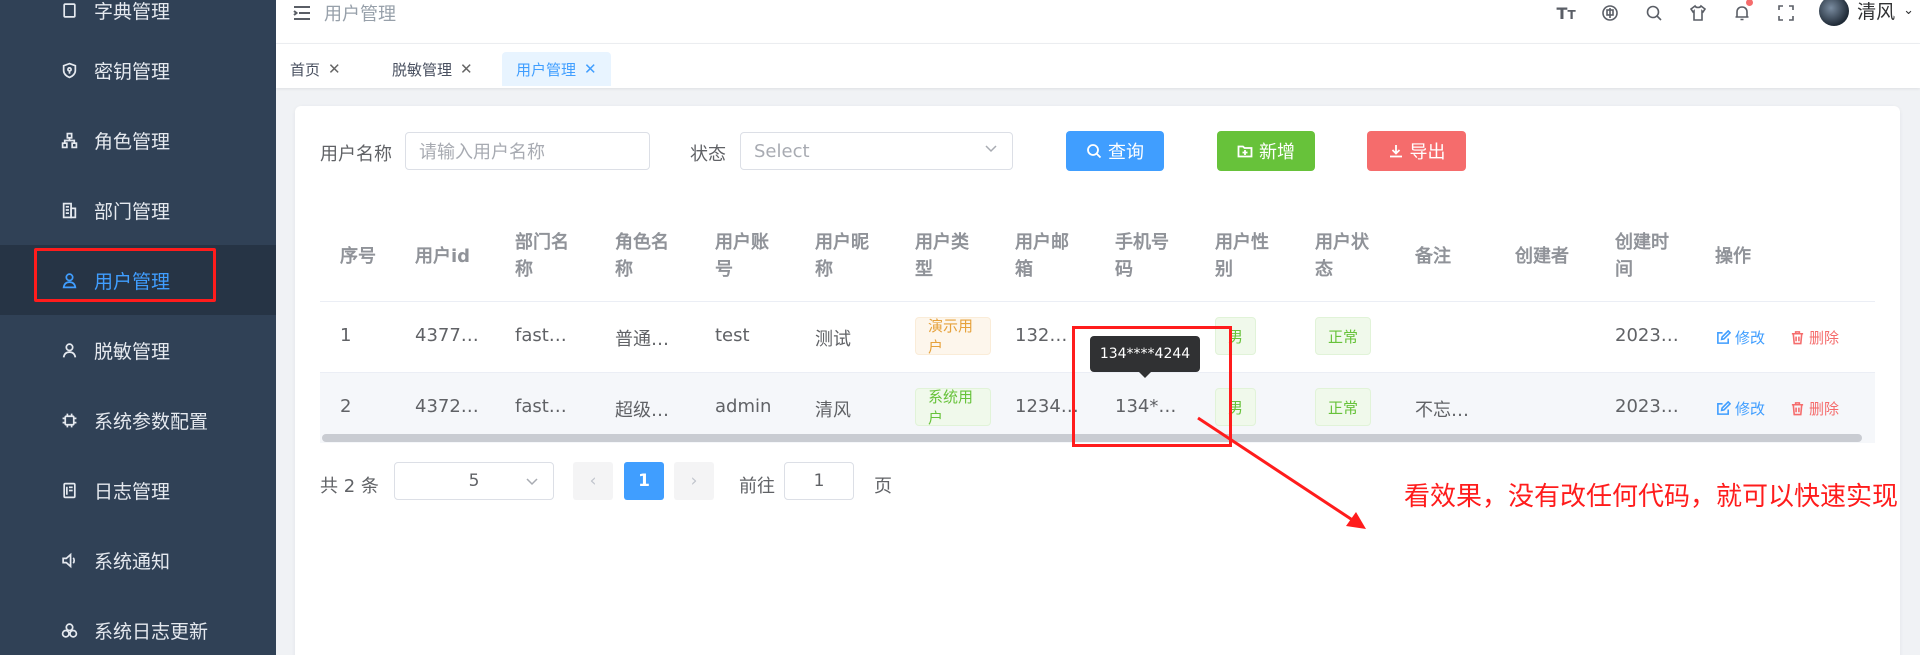 This screenshot has width=1920, height=655. Describe the element at coordinates (1281, 472) in the screenshot. I see `annotation-arrow-icon` at that location.